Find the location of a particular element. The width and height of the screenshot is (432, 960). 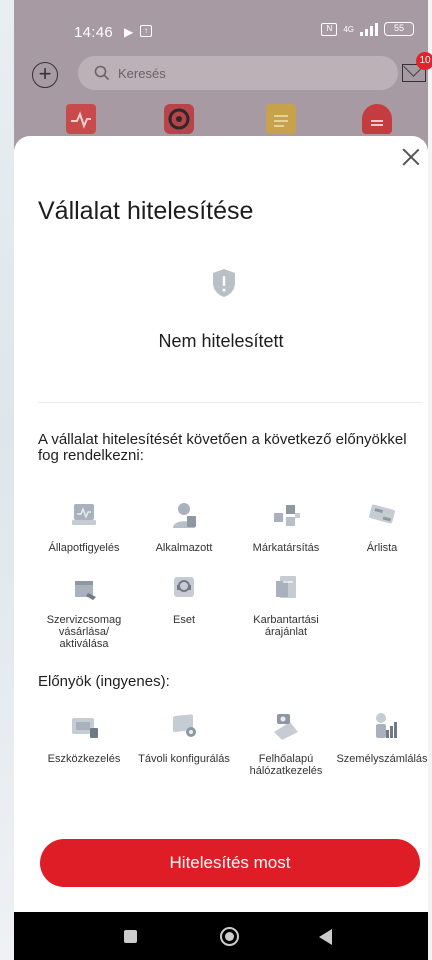

free-feature-item: Eszközkezelés is located at coordinates (84, 738).